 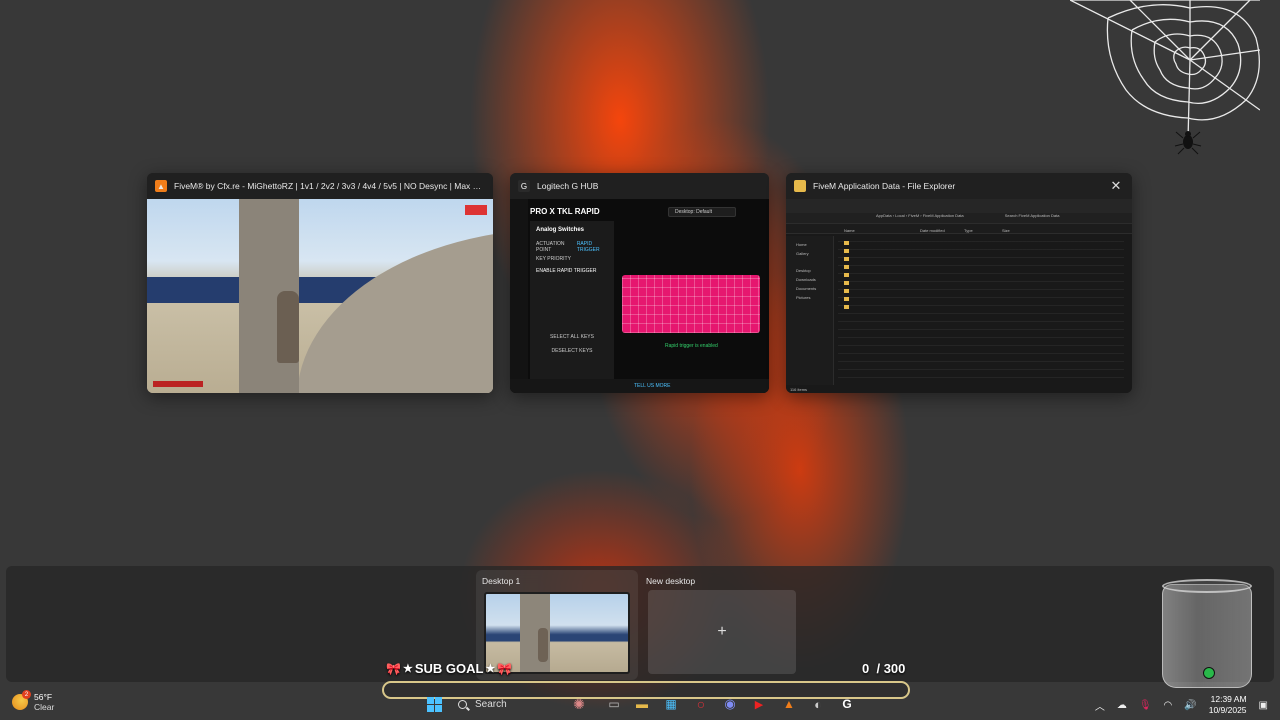 I want to click on game-character, so click(x=288, y=327).